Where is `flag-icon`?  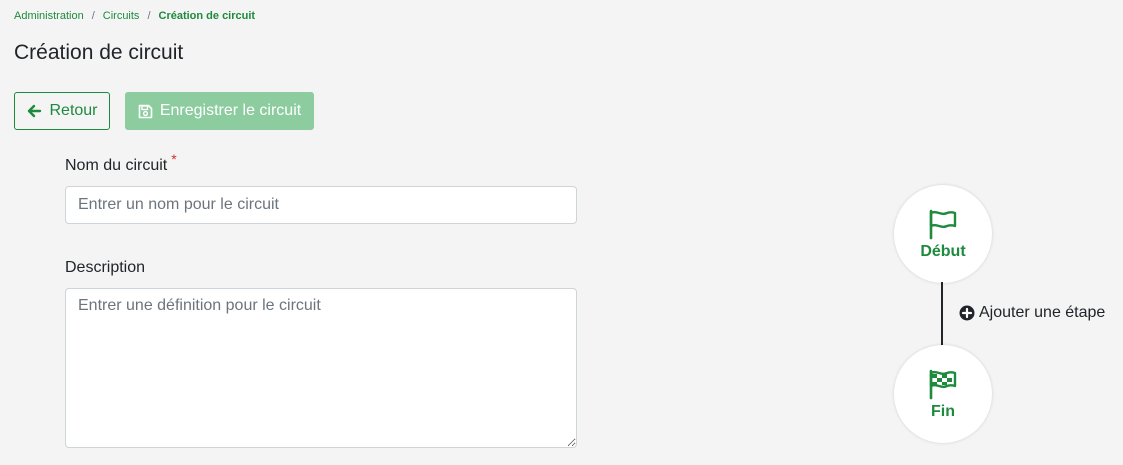
flag-icon is located at coordinates (943, 224).